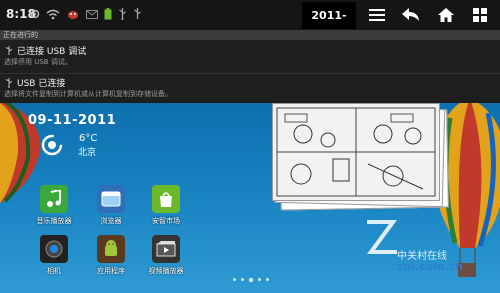 Image resolution: width=500 pixels, height=293 pixels. I want to click on status-icons, so click(86, 14).